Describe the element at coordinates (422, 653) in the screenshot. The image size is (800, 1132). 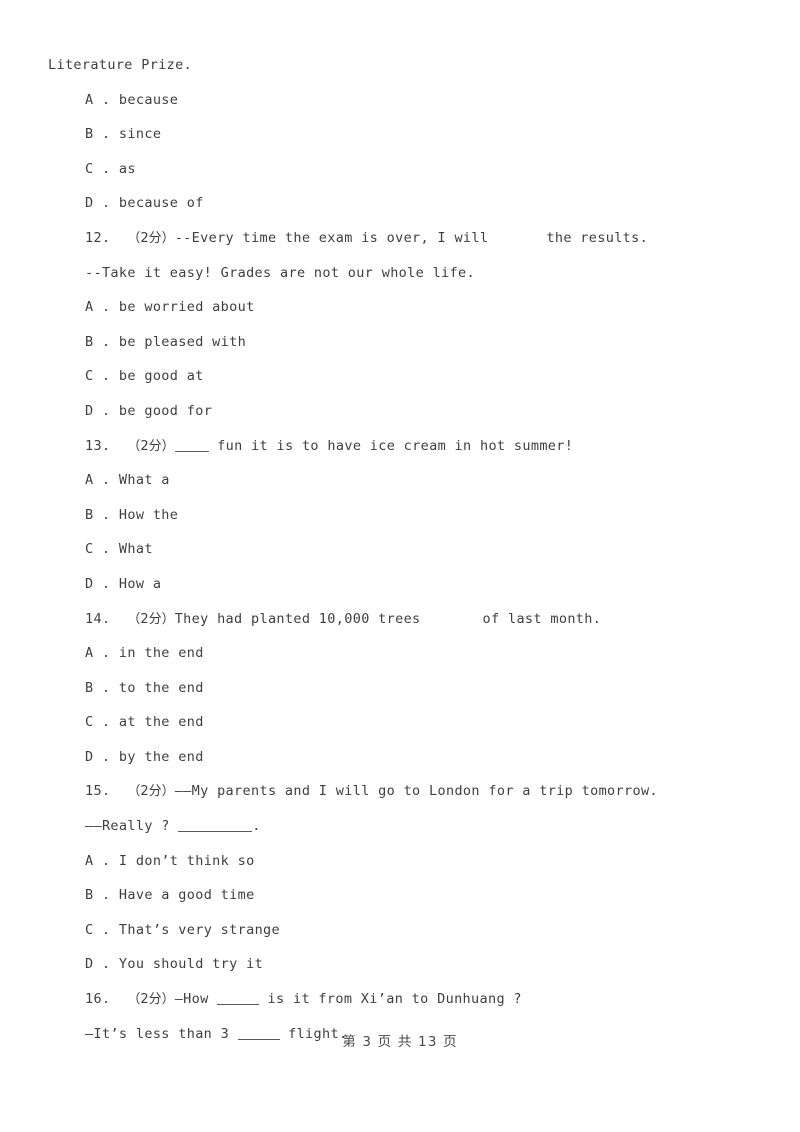
I see `option-row: A . in the end` at that location.